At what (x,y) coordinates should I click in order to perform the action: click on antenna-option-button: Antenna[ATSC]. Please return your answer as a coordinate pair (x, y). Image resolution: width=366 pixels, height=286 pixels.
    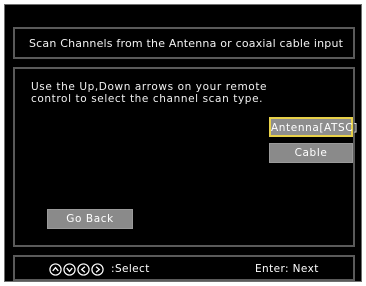
    Looking at the image, I should click on (313, 127).